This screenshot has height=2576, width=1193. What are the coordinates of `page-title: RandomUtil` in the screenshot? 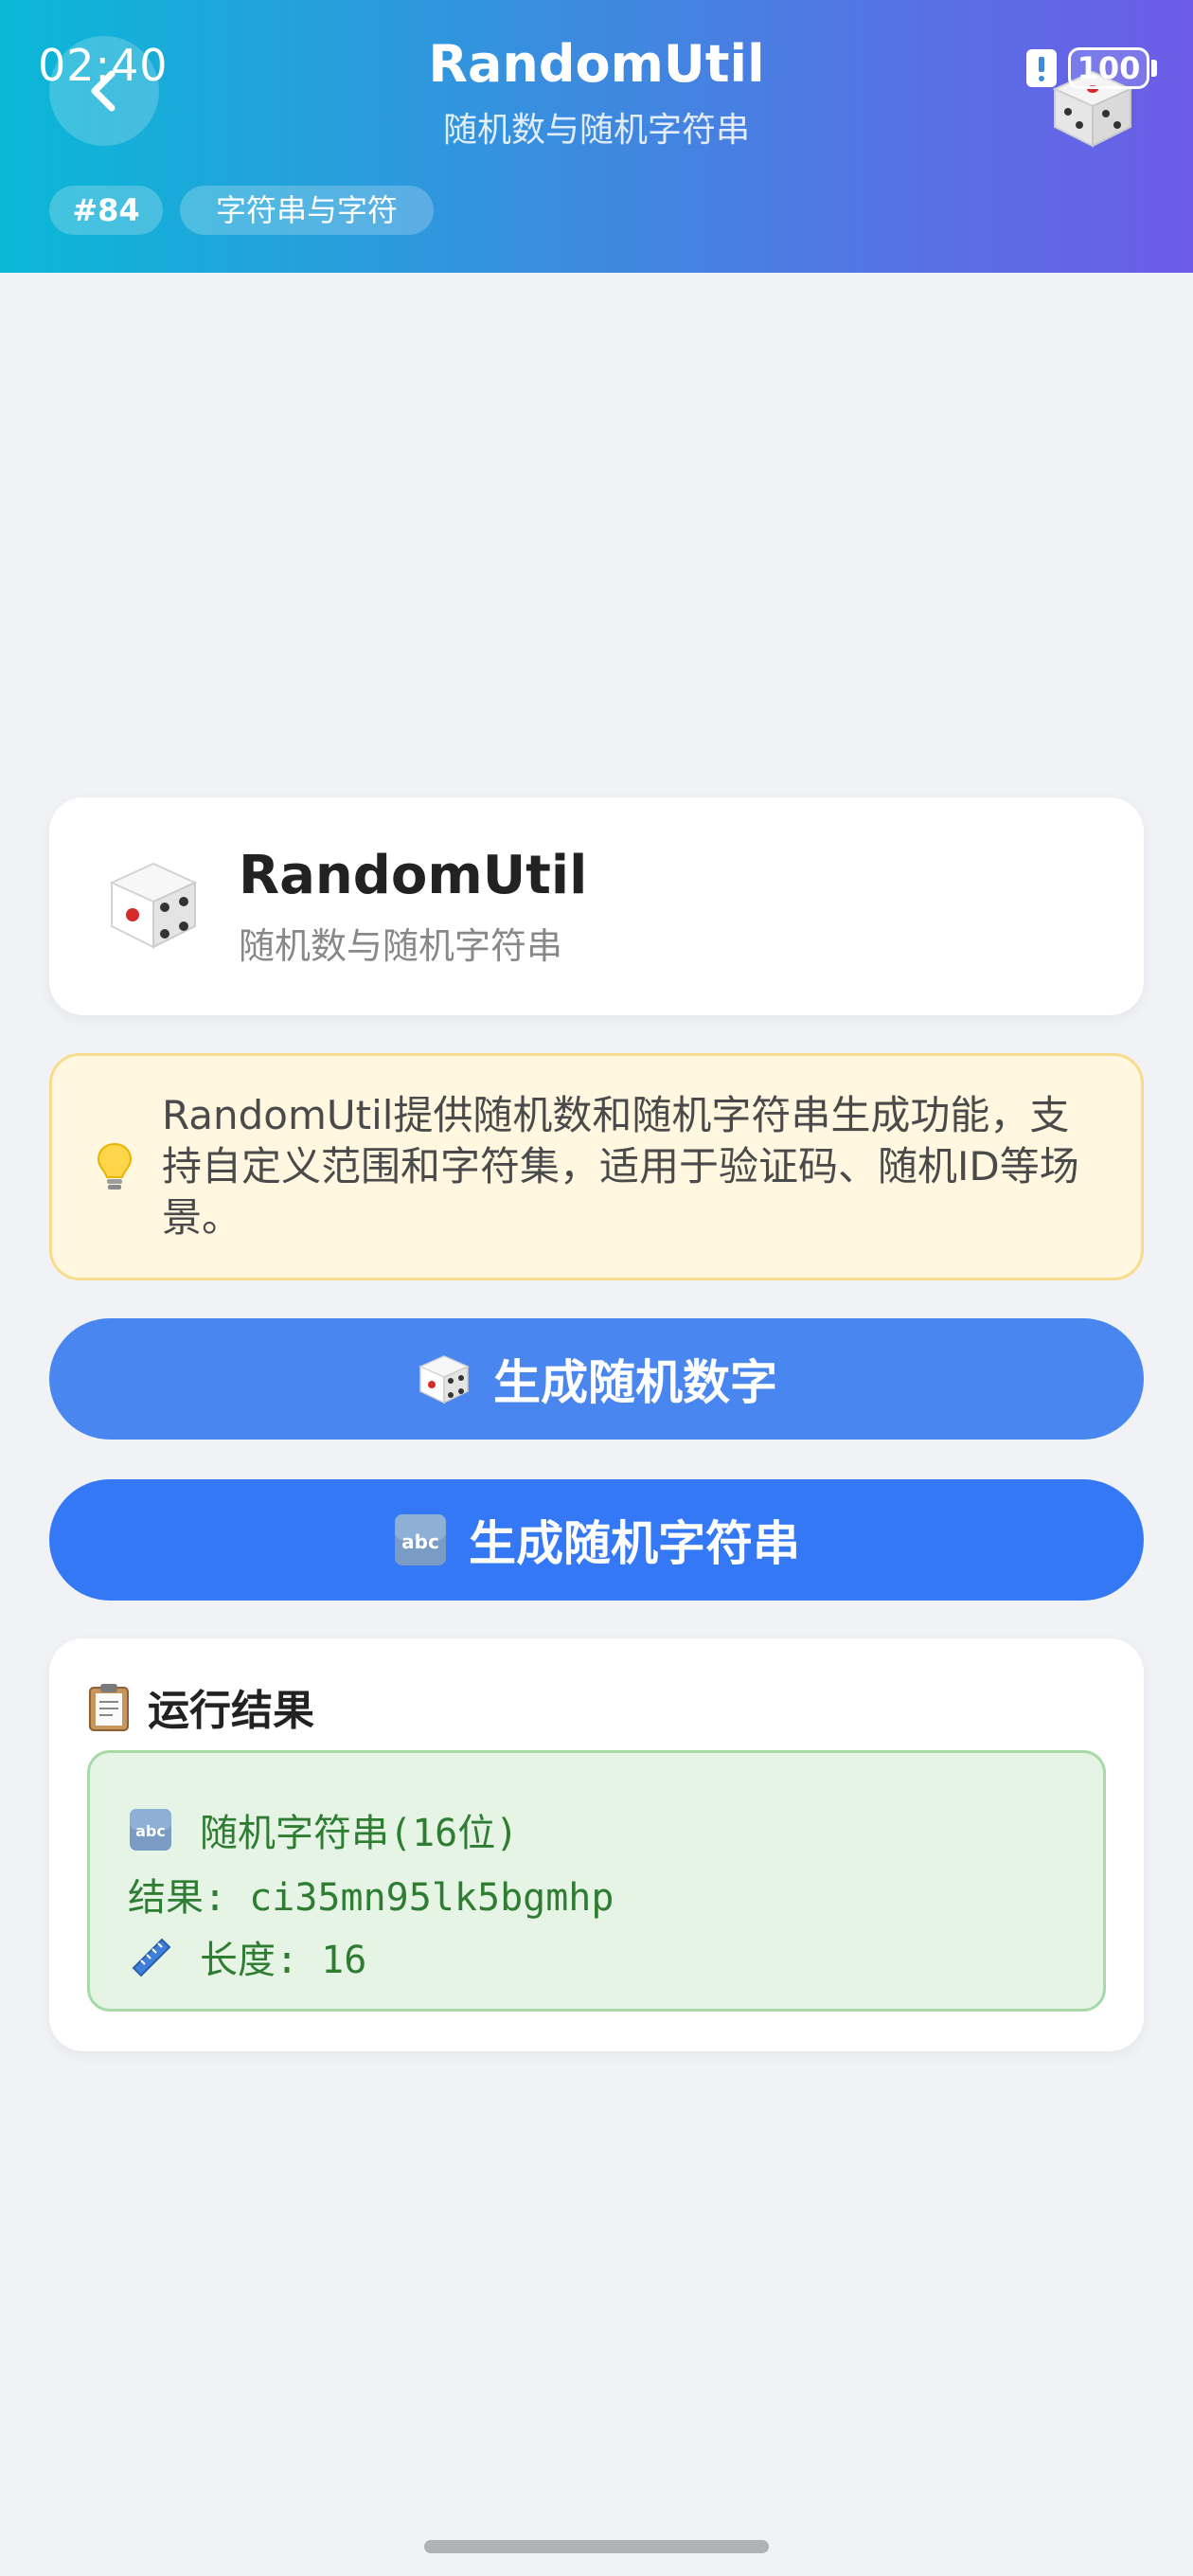 It's located at (596, 64).